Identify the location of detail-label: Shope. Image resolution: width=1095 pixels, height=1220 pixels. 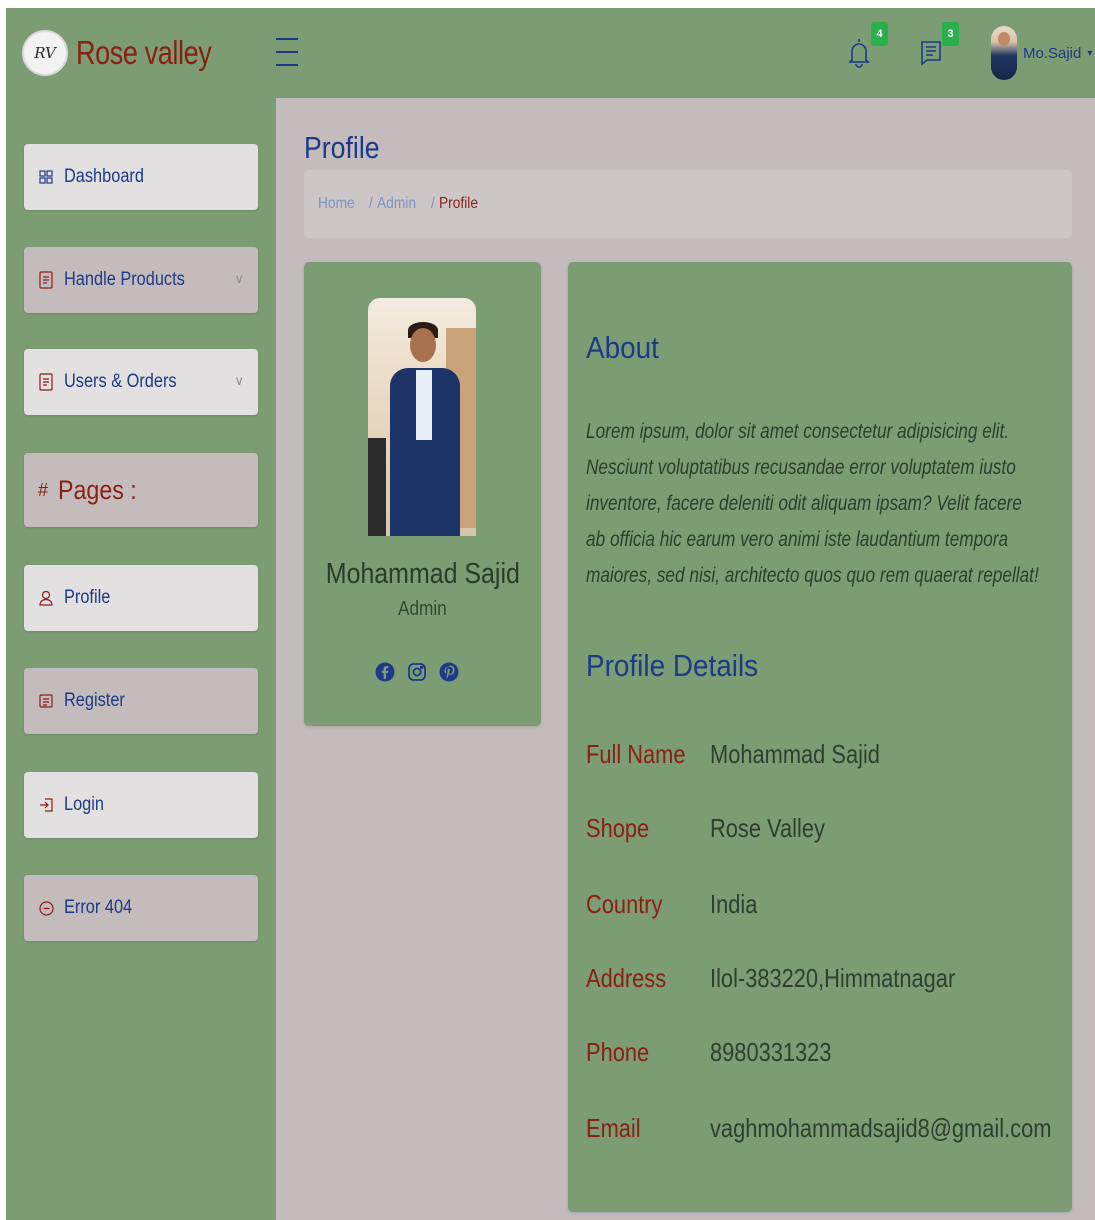
(618, 827).